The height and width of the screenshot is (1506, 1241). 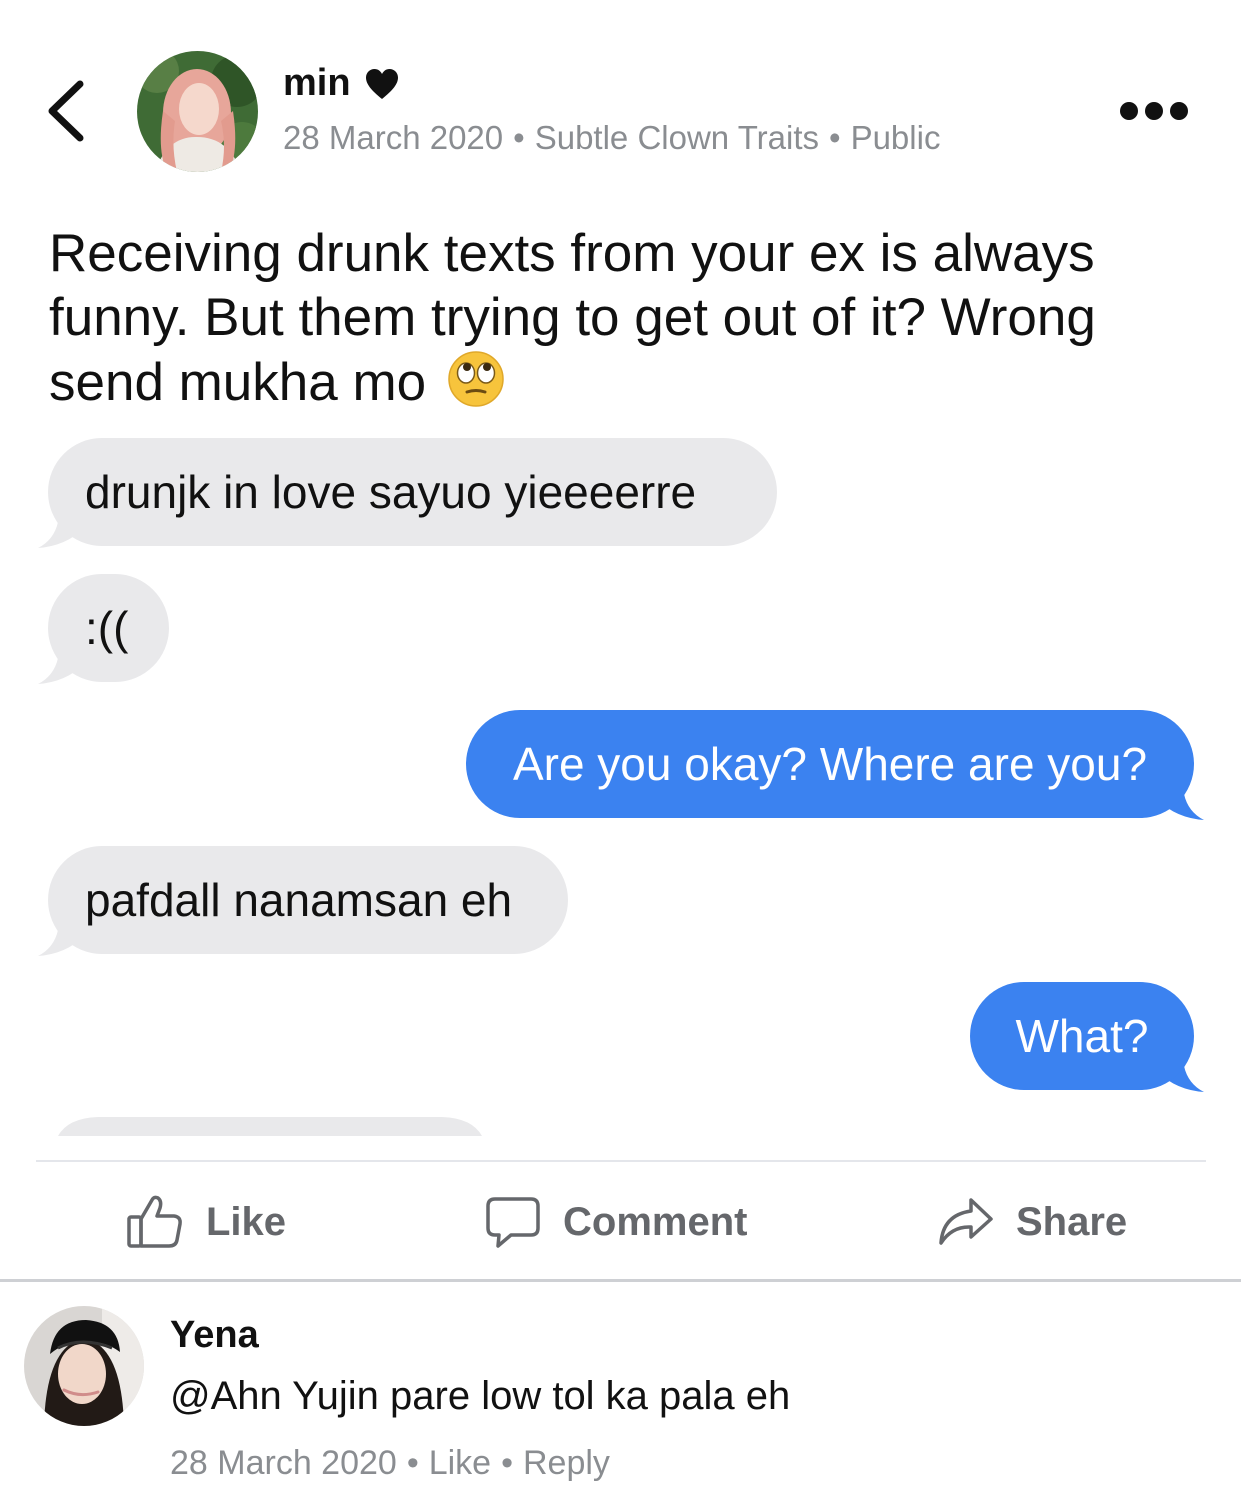 I want to click on comment-meta: 28 March 2020 • Like • Reply, so click(x=390, y=1463).